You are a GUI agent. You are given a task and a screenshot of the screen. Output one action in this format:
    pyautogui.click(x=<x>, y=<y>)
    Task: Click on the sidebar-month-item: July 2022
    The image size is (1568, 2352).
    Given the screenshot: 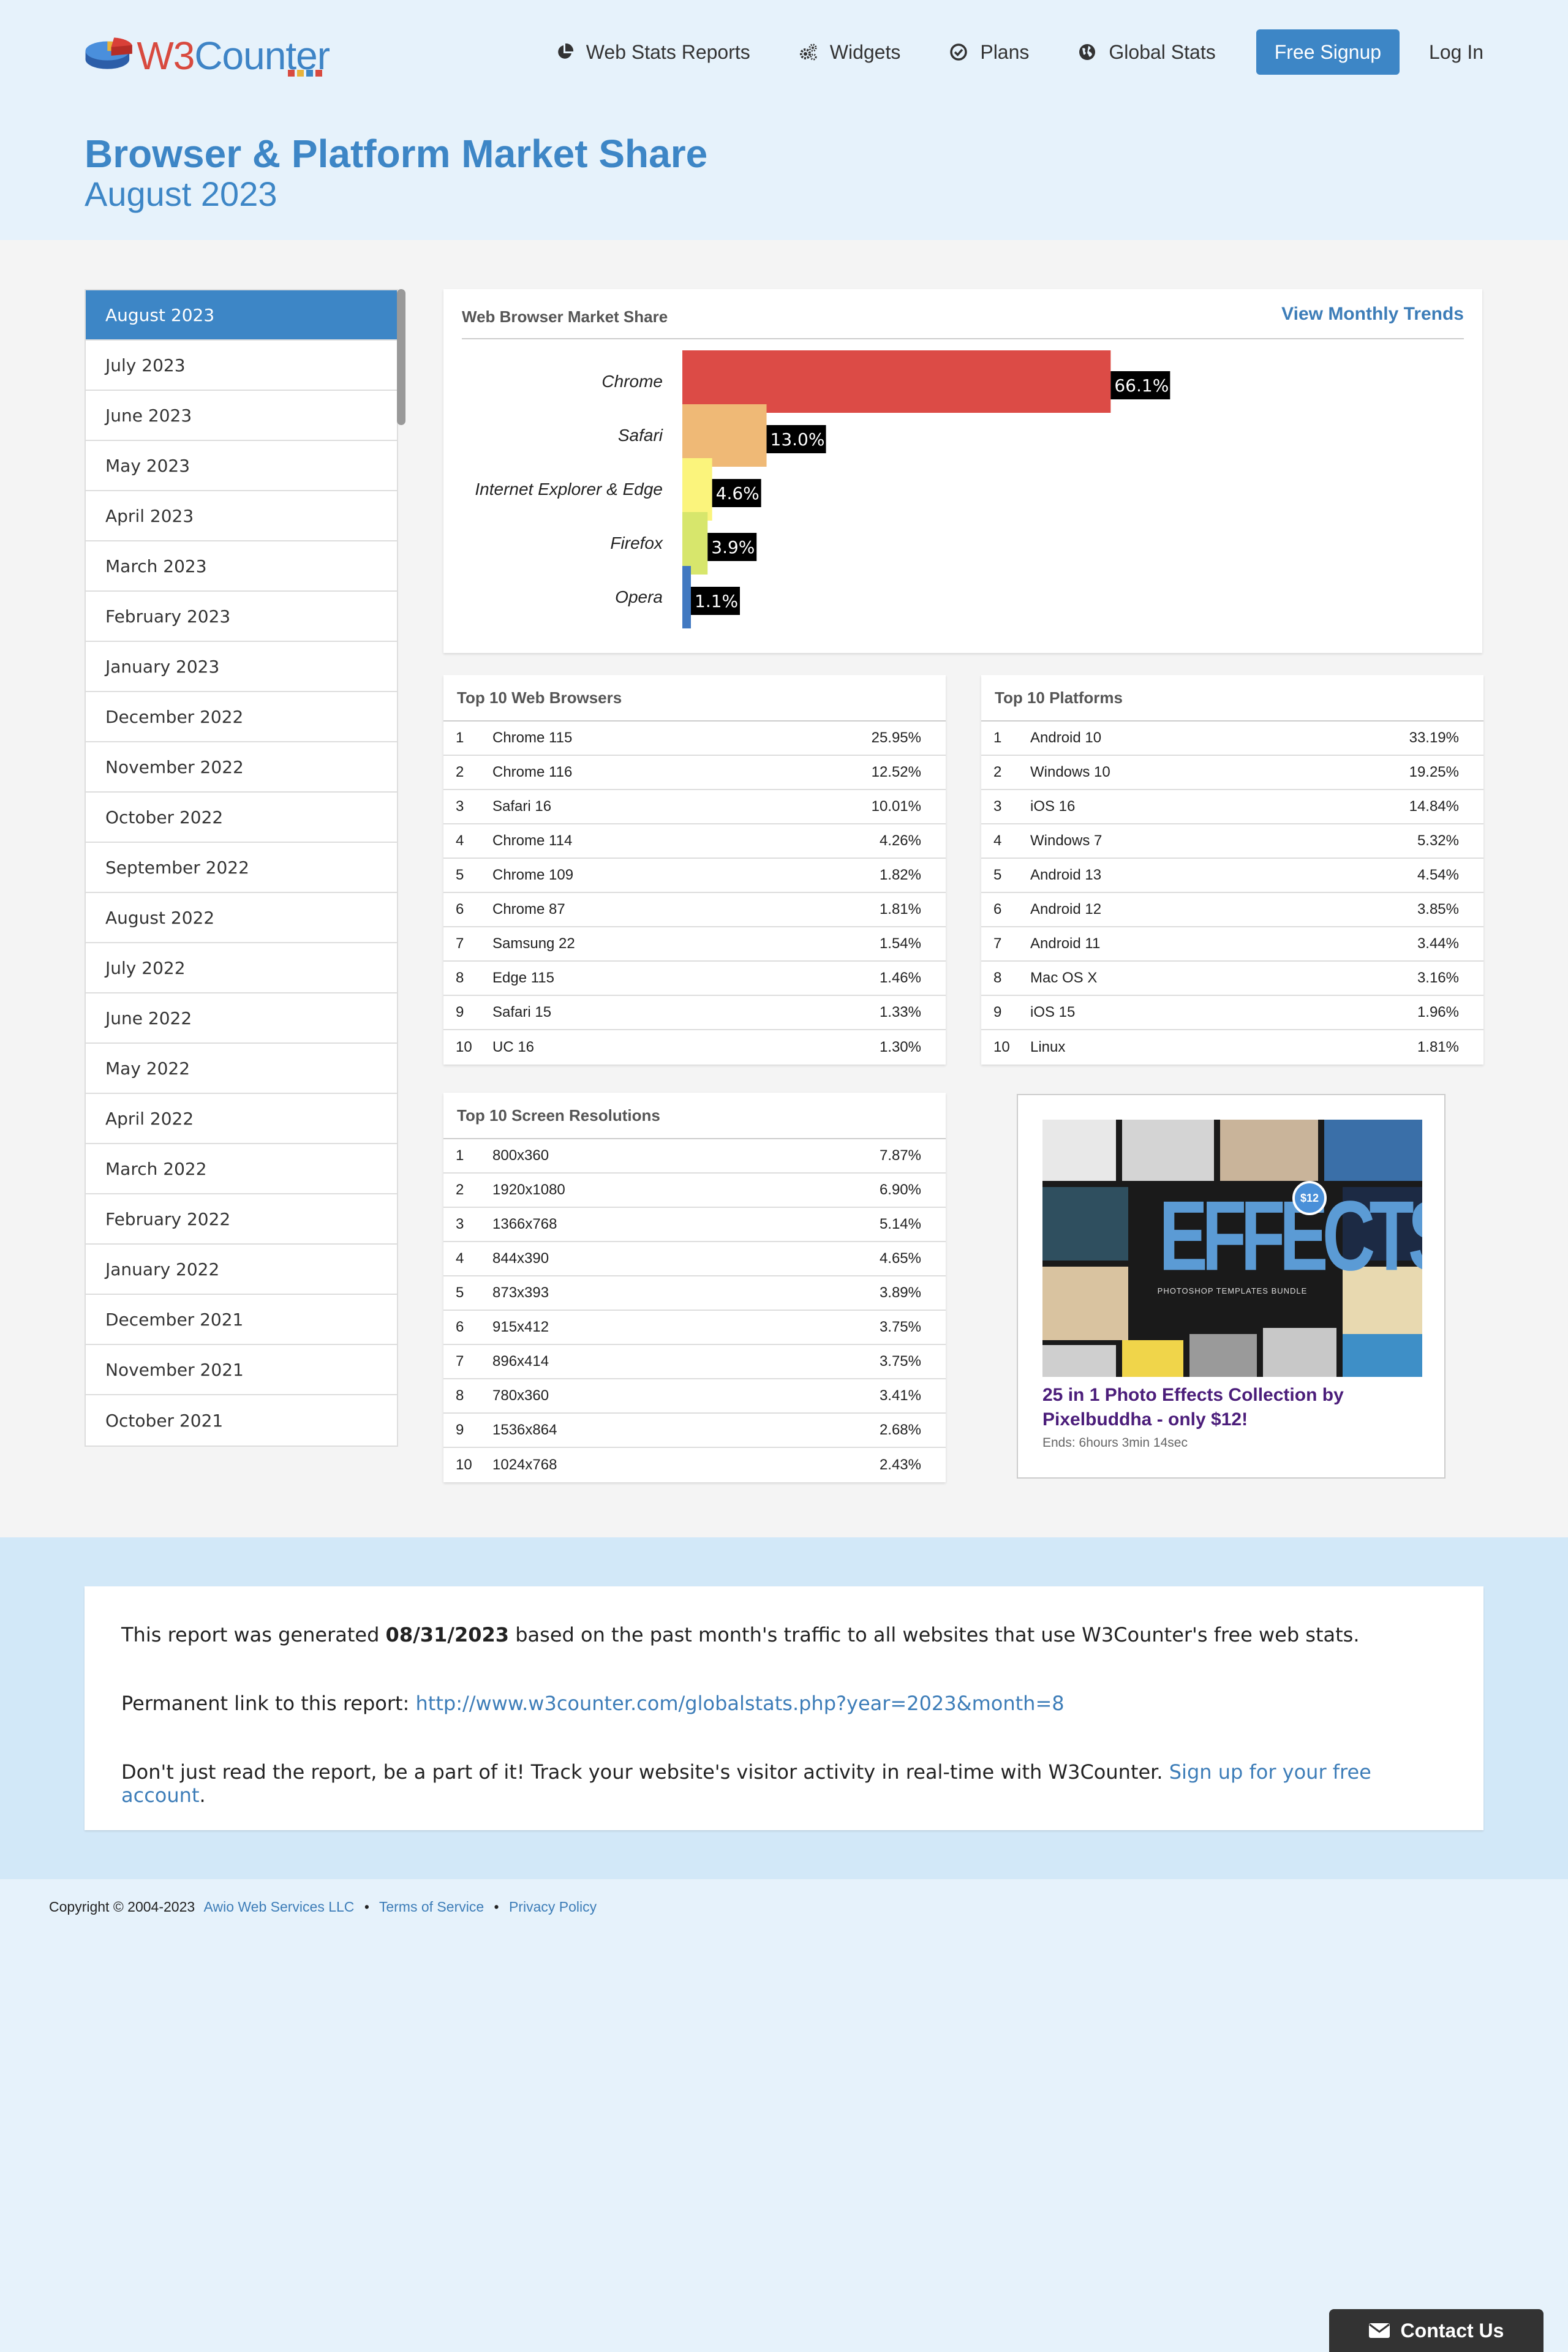 What is the action you would take?
    pyautogui.click(x=241, y=968)
    